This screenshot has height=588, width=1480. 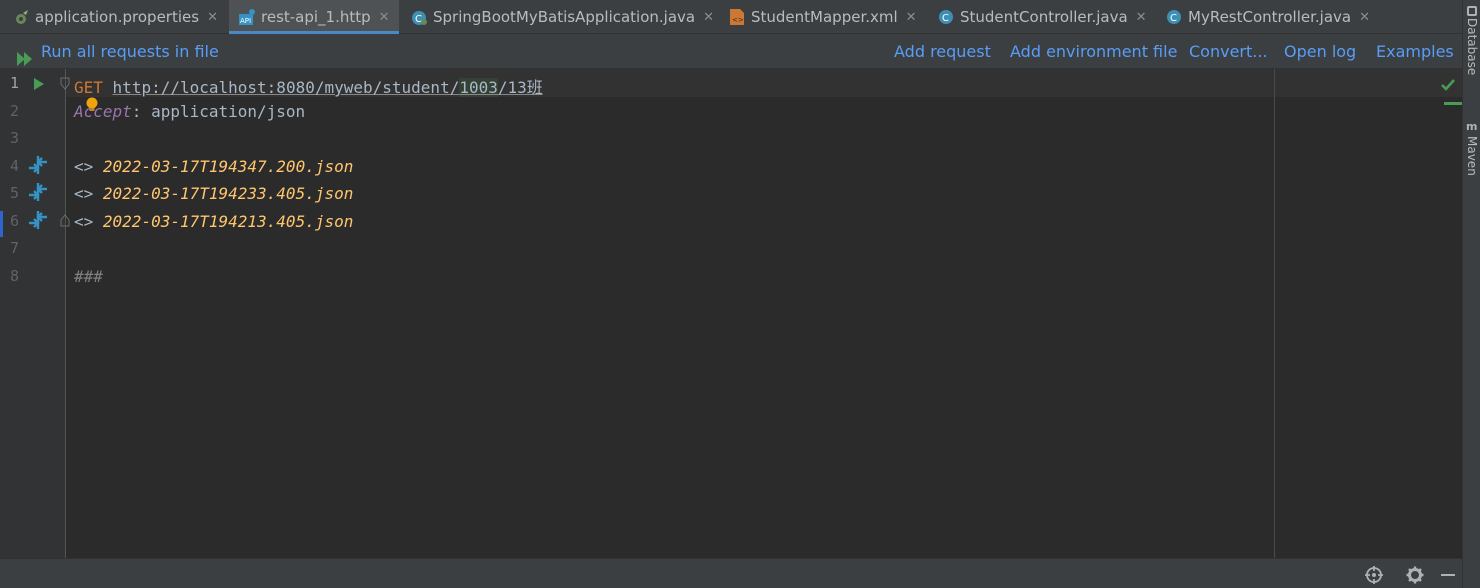 I want to click on line-number: 7, so click(x=15, y=248).